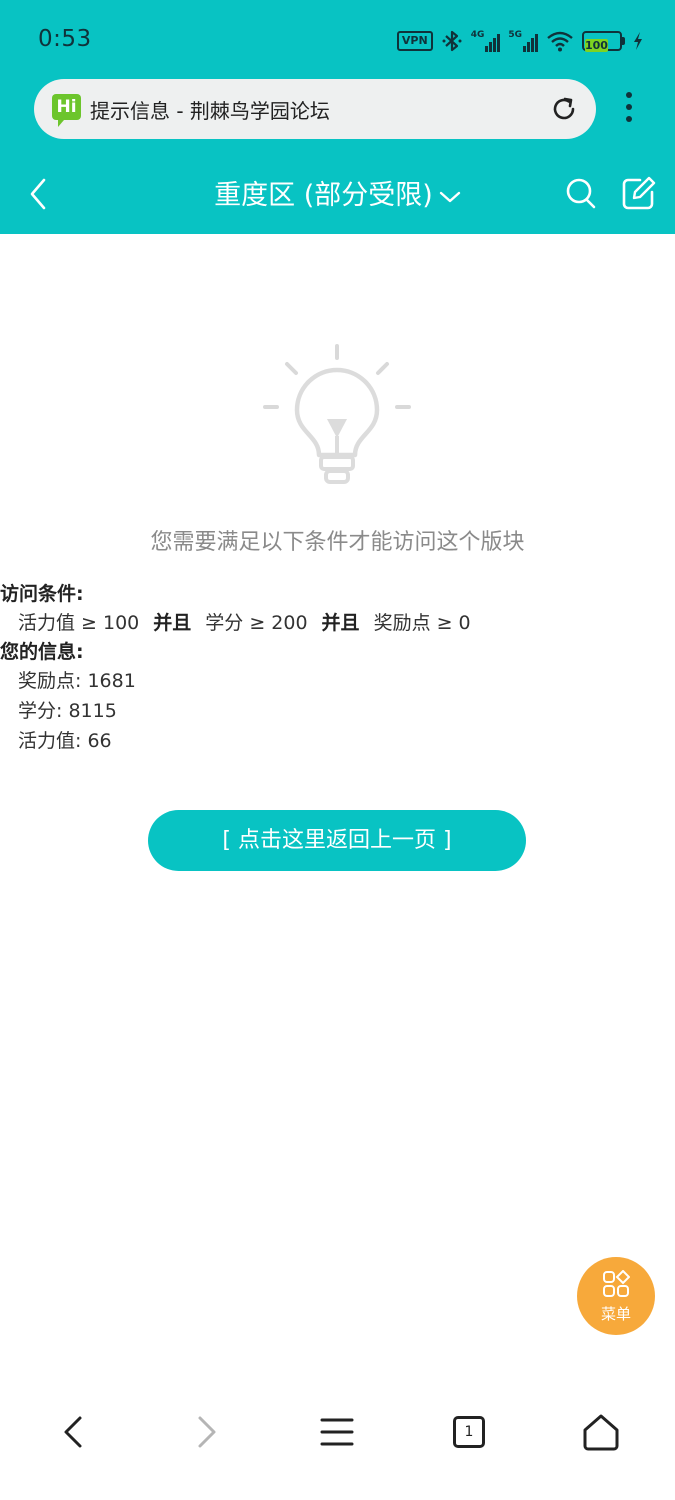  Describe the element at coordinates (581, 193) in the screenshot. I see `search-icon` at that location.